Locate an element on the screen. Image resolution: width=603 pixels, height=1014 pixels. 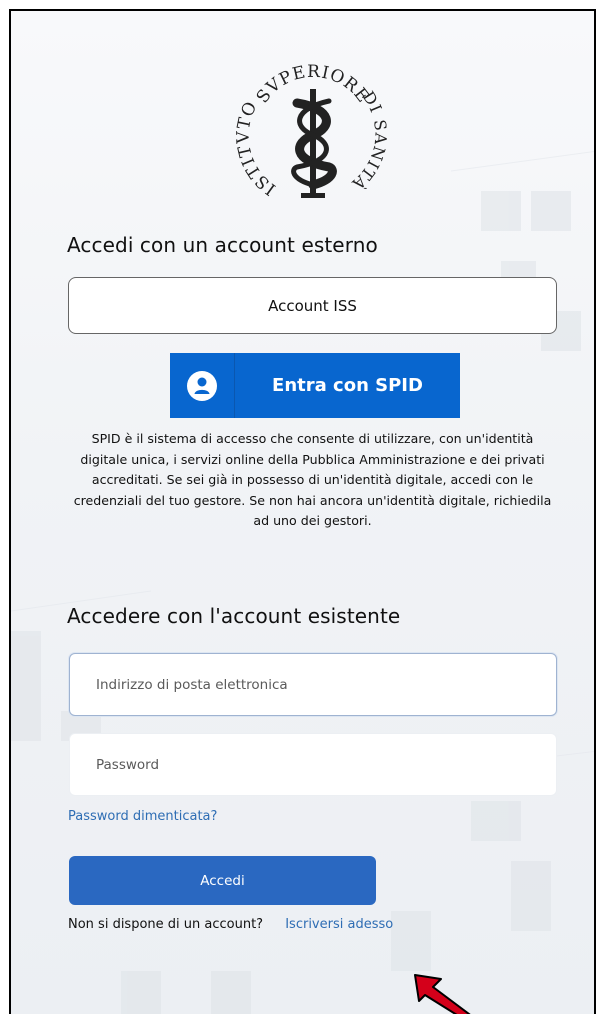
account-iss-button: Account ISS is located at coordinates (312, 305).